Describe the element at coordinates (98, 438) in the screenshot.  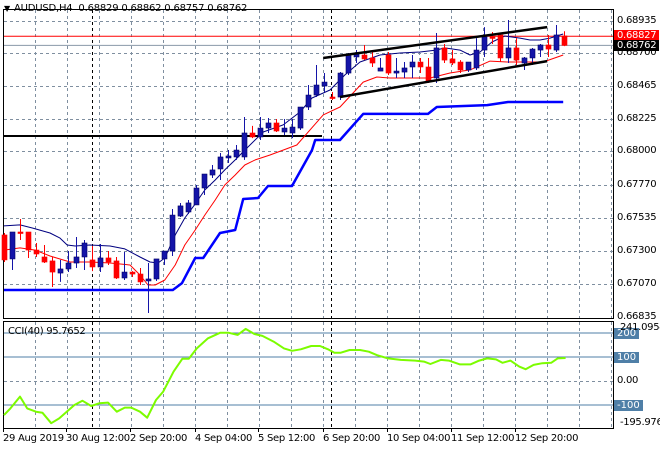
I see `time-label: 30 Aug 12:00` at that location.